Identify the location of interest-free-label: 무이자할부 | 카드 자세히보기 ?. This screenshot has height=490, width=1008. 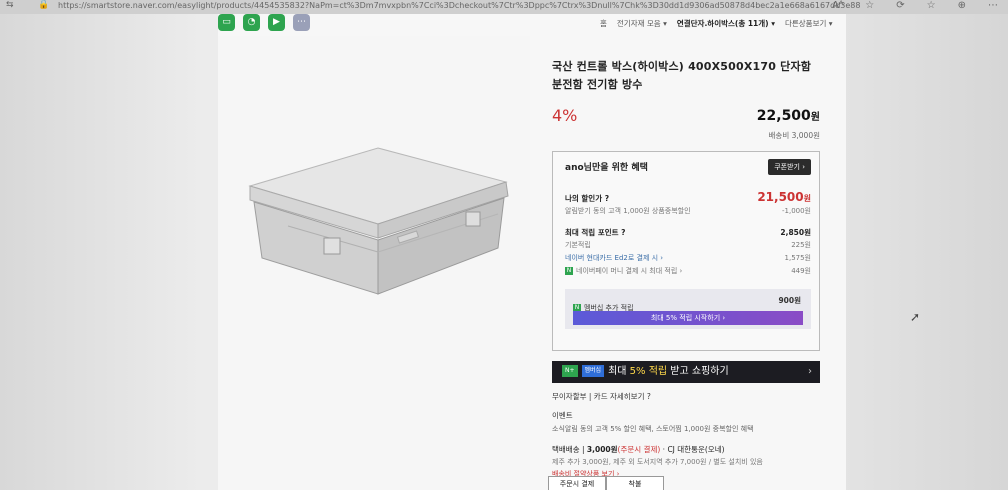
(601, 396).